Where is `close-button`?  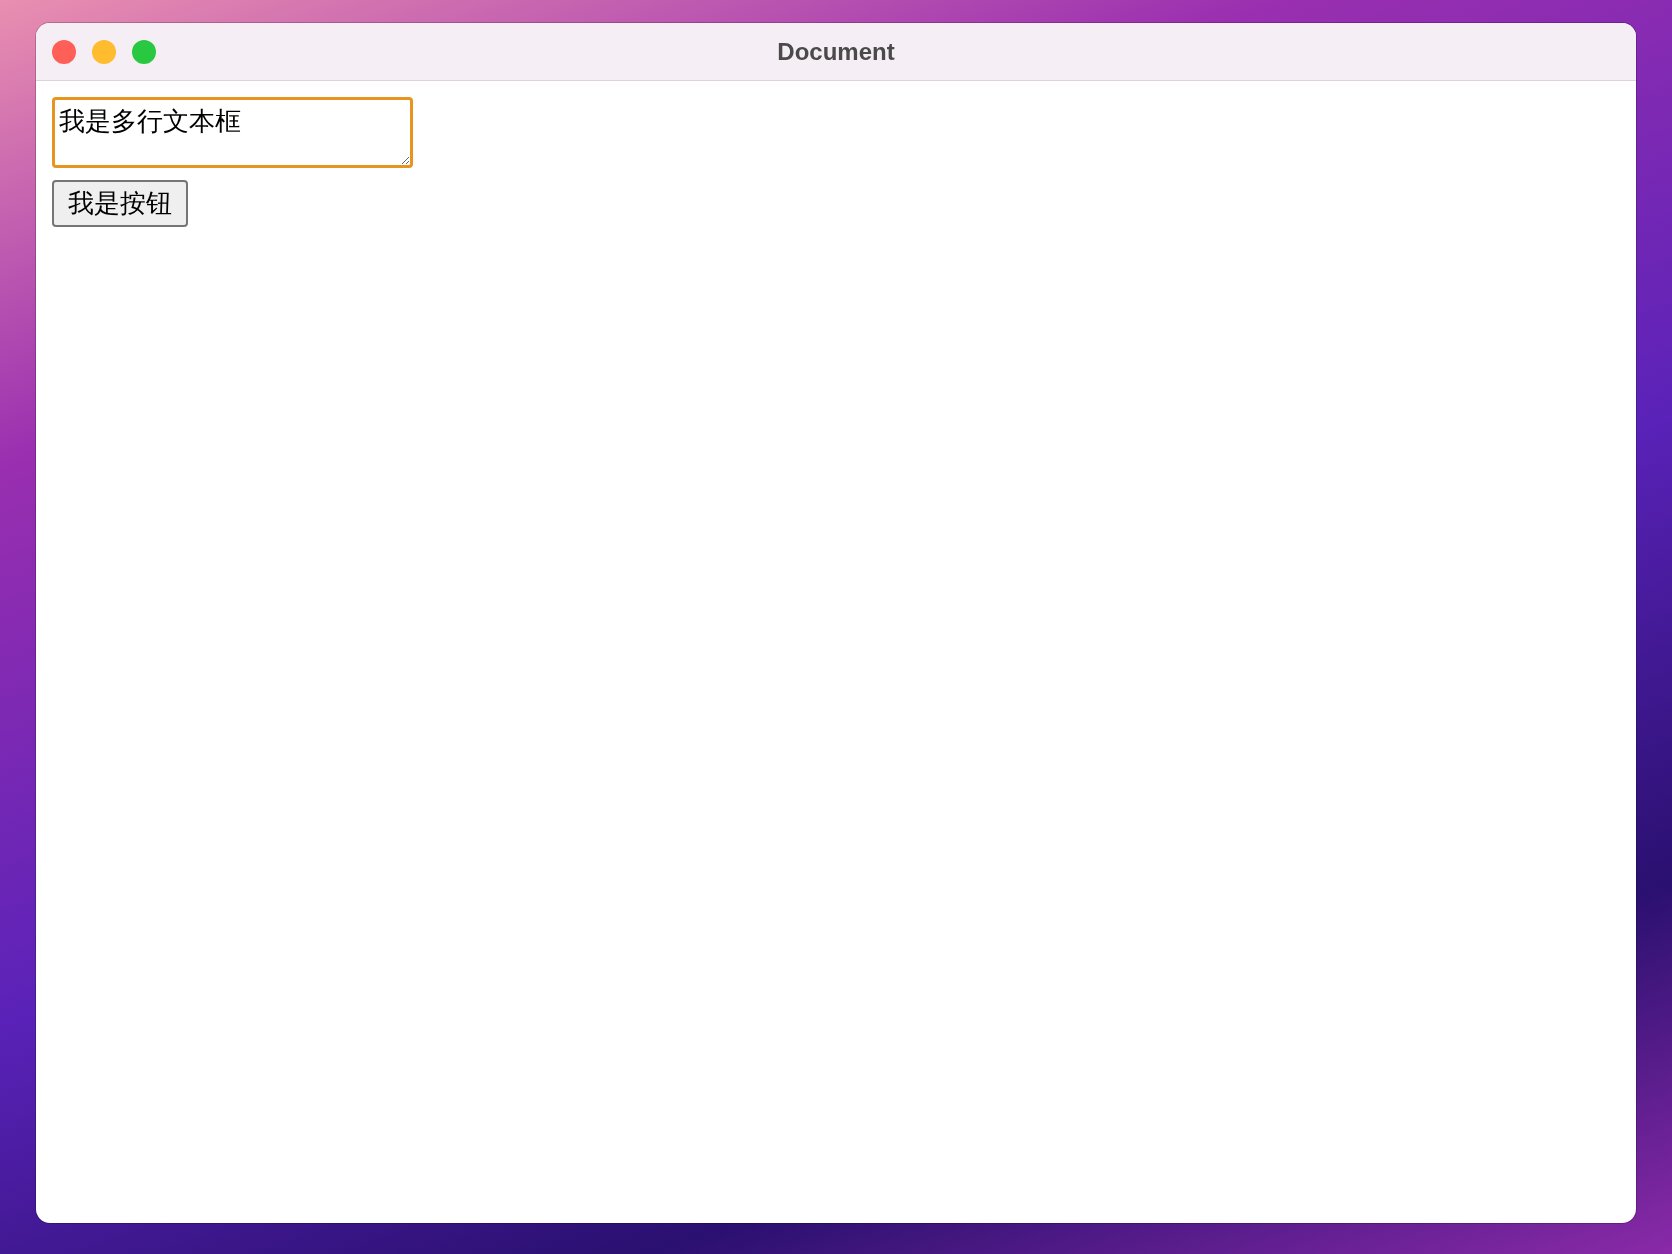 close-button is located at coordinates (64, 52).